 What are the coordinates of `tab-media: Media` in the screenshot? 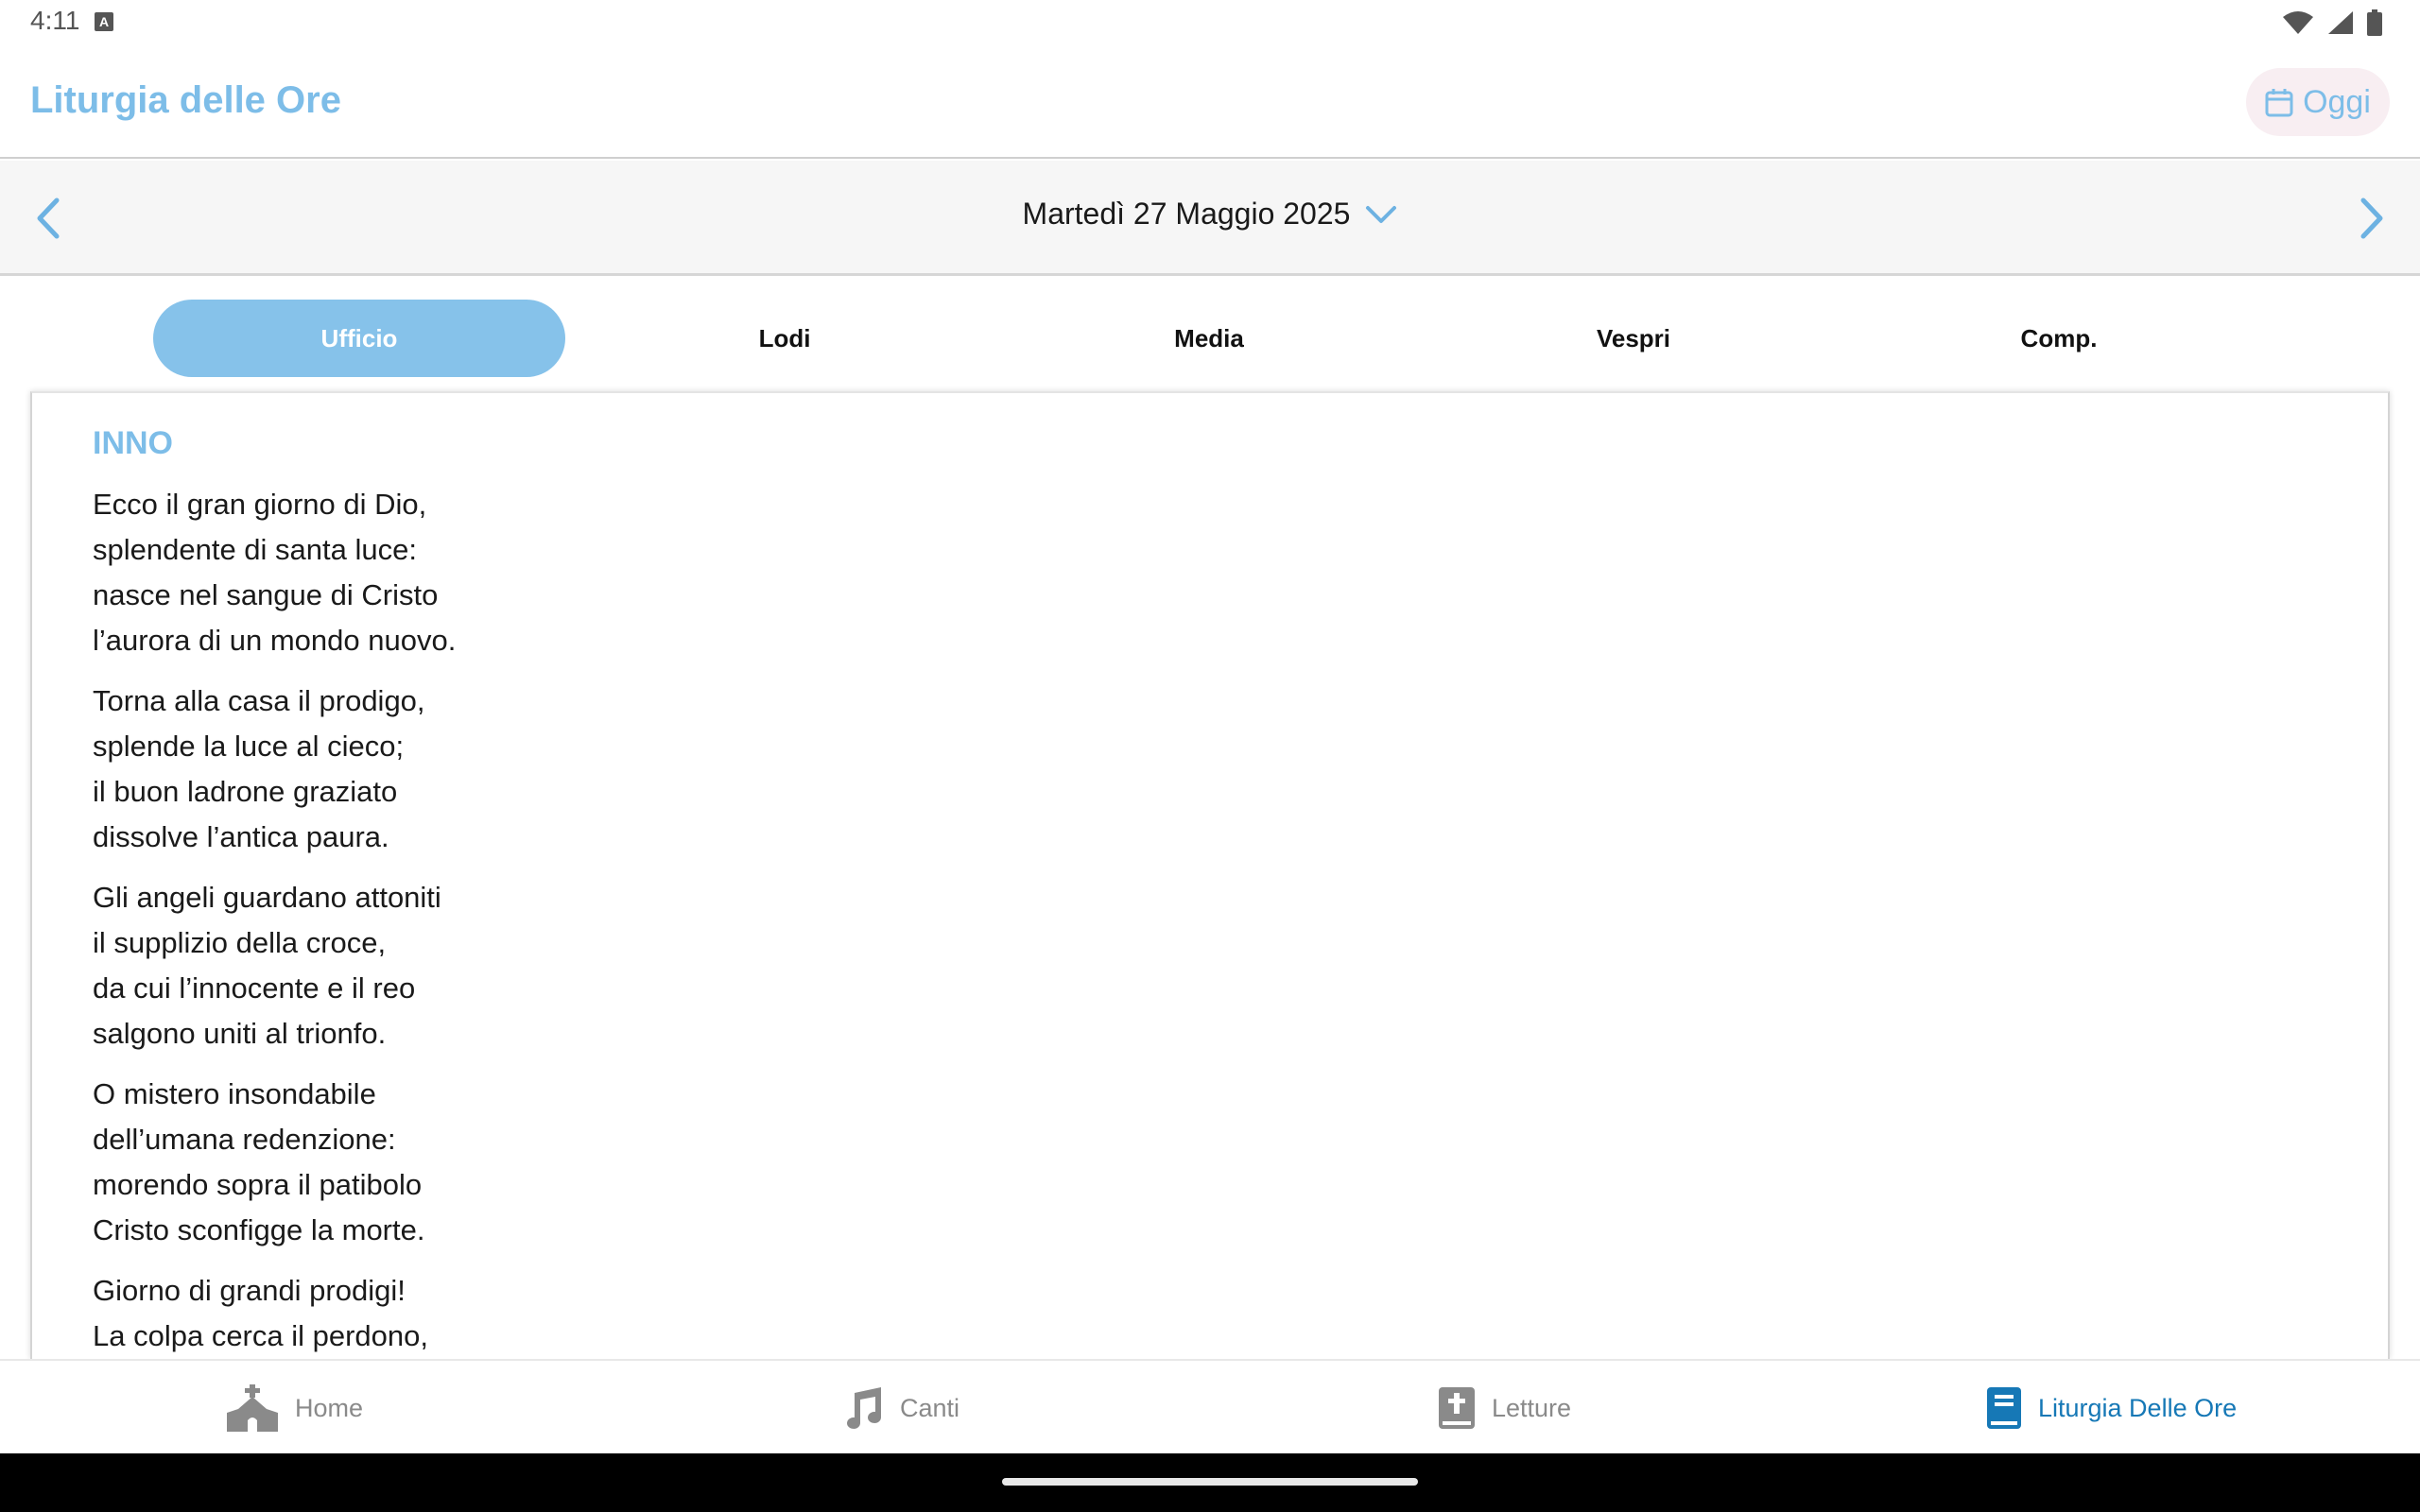 It's located at (1209, 338).